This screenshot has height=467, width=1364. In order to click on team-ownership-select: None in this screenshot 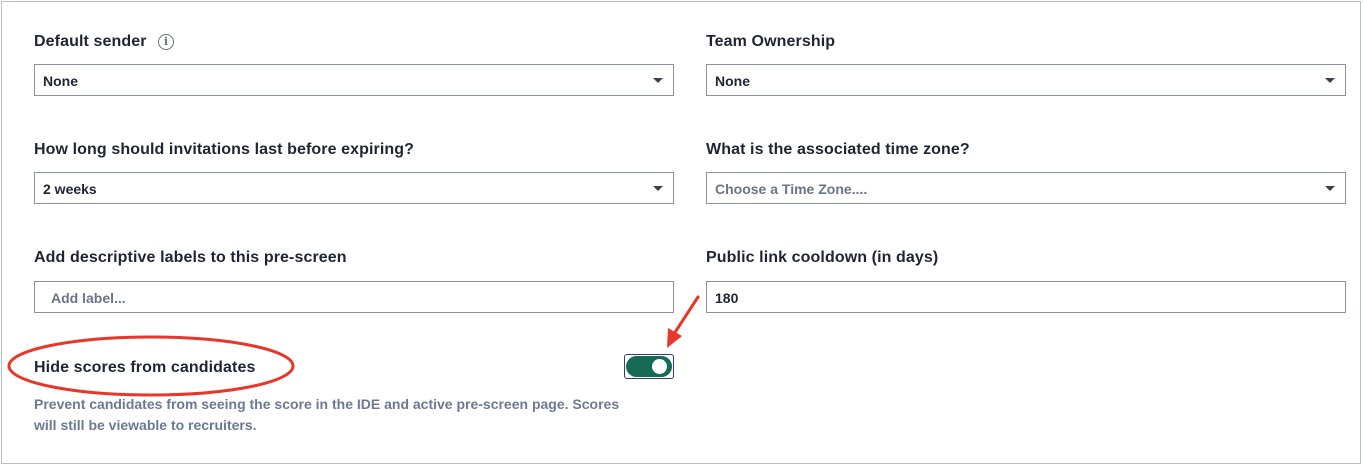, I will do `click(1026, 80)`.